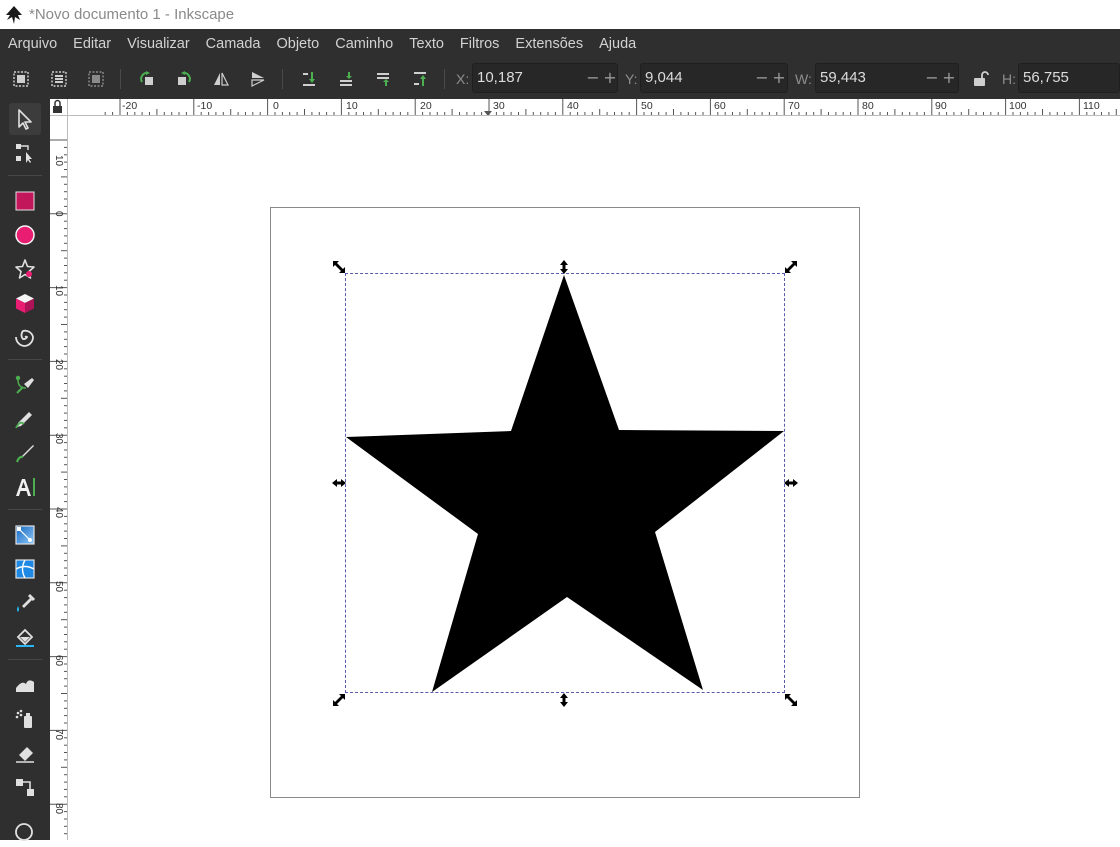 The image size is (1120, 847). Describe the element at coordinates (25, 787) in the screenshot. I see `connector-tool-icon` at that location.